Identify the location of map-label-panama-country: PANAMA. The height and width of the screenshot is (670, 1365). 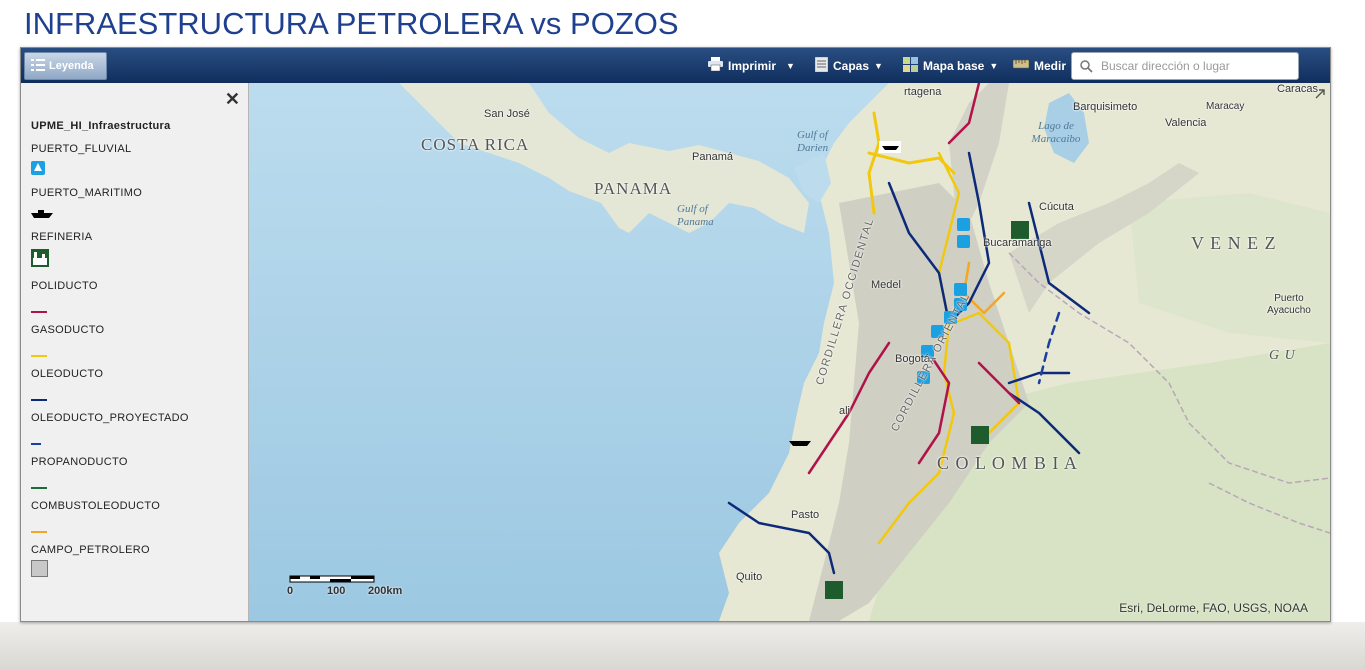
(633, 188).